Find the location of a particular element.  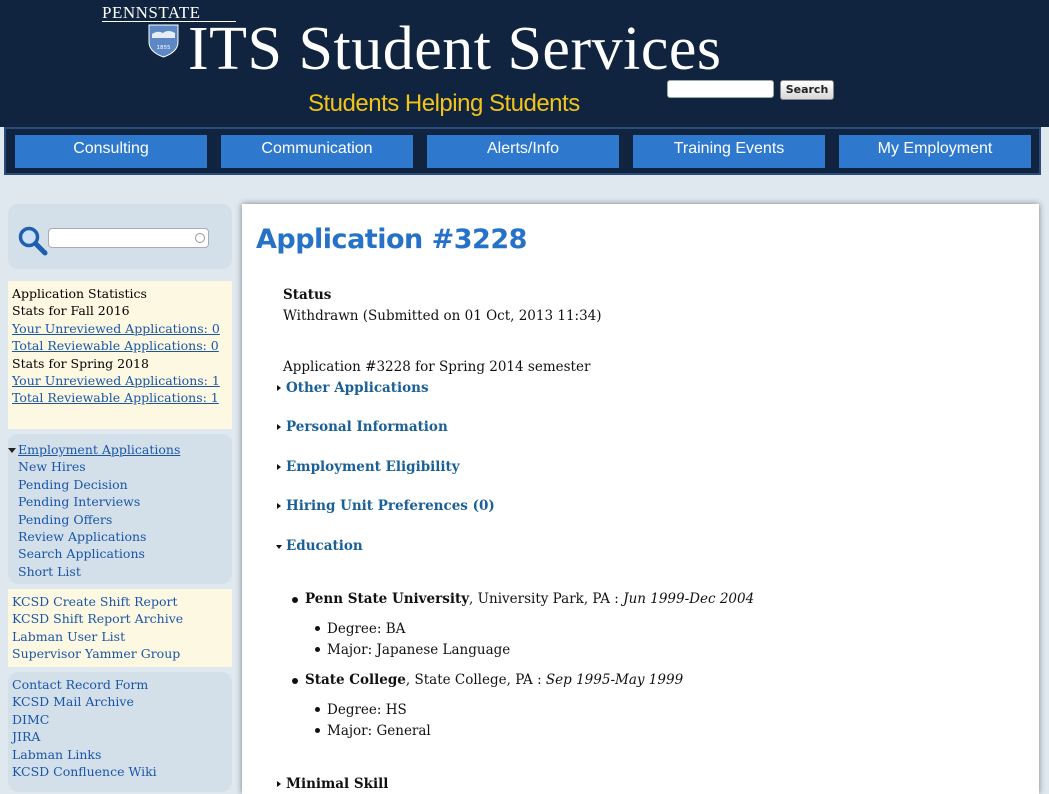

status-label: Status is located at coordinates (307, 295).